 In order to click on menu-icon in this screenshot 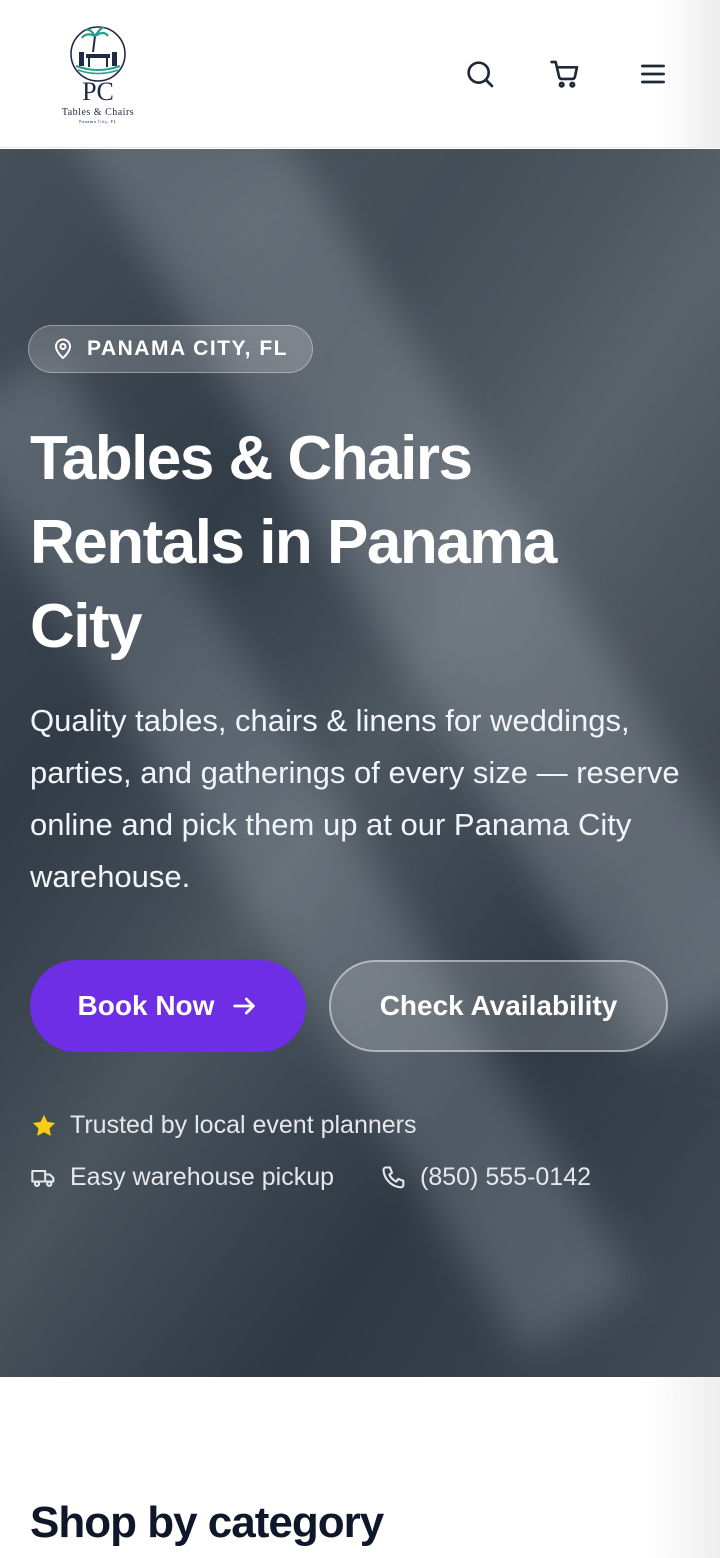, I will do `click(653, 74)`.